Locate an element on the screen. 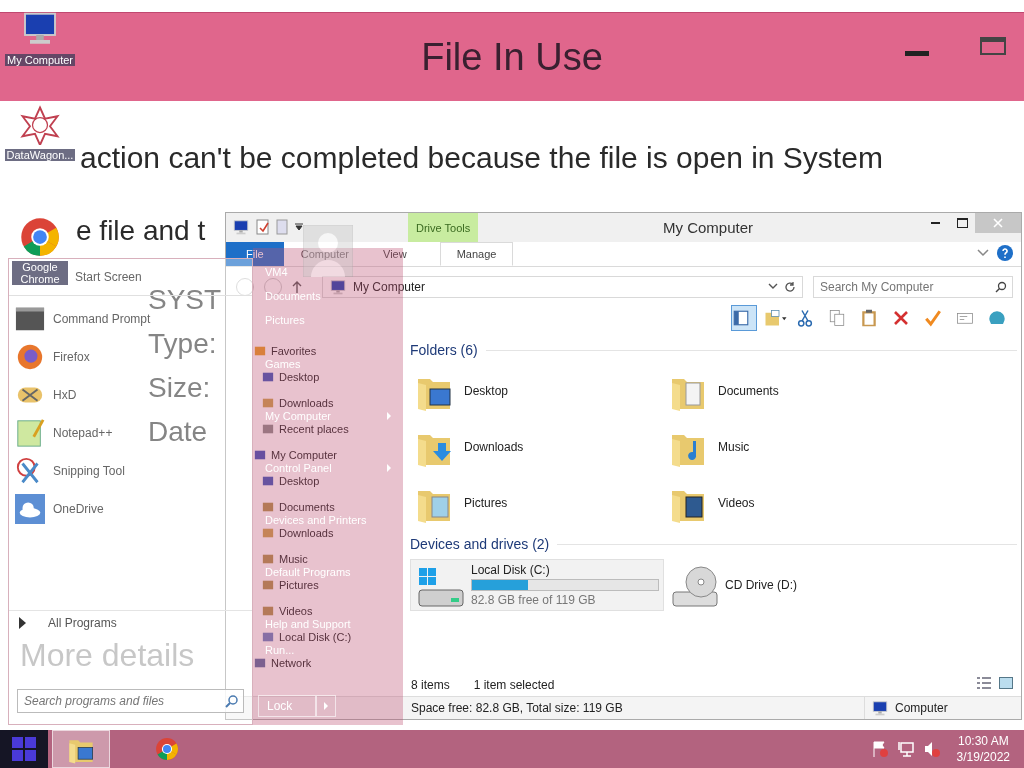 This screenshot has height=768, width=1024. program-item: Firefox is located at coordinates (52, 357).